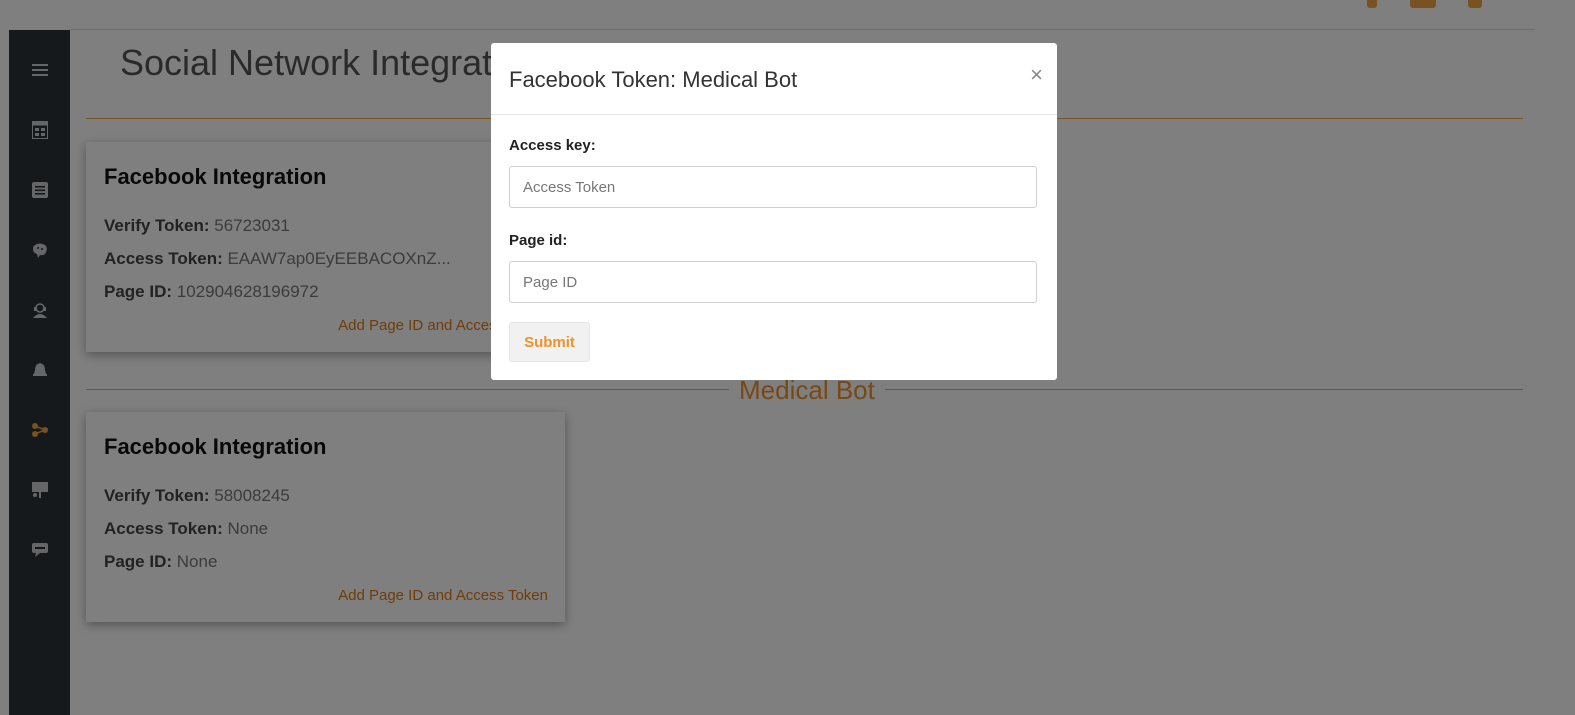  I want to click on page-id-input, so click(773, 282).